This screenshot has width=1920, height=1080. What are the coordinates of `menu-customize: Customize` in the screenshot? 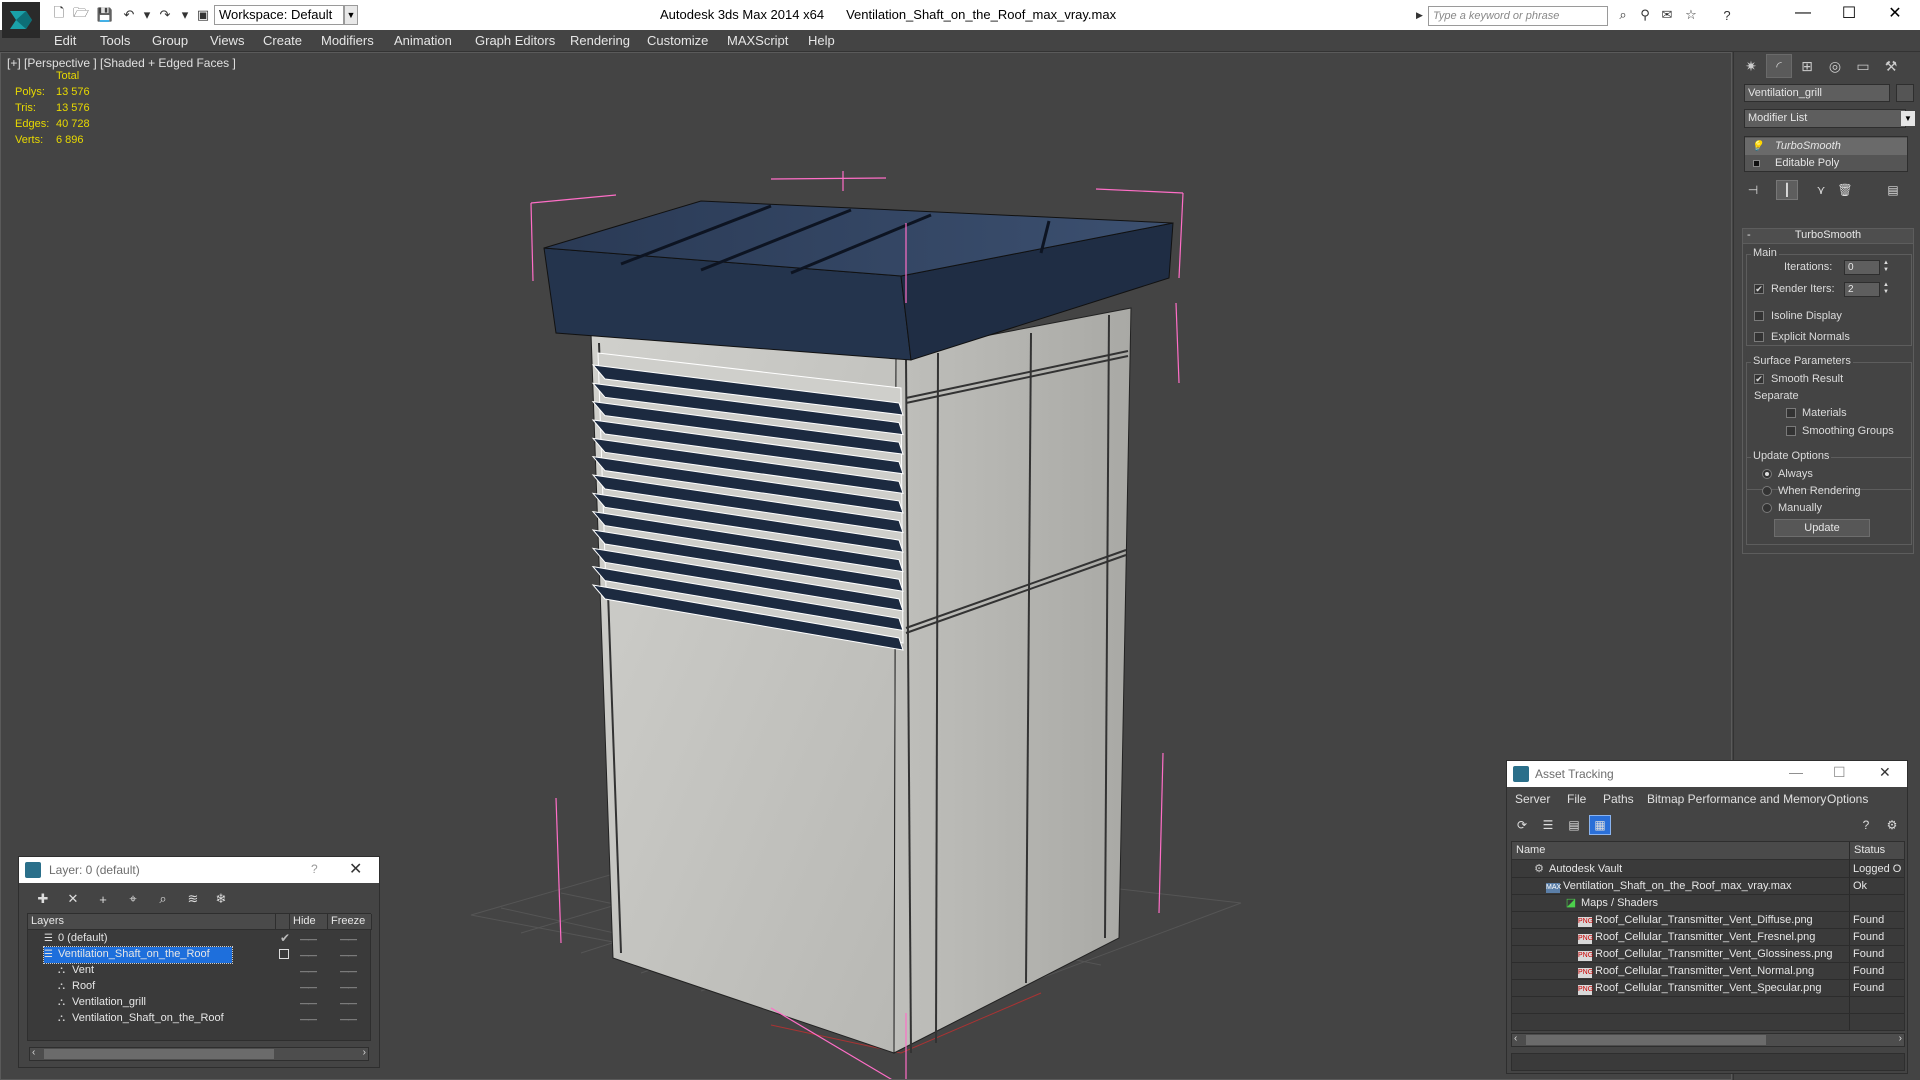 It's located at (677, 40).